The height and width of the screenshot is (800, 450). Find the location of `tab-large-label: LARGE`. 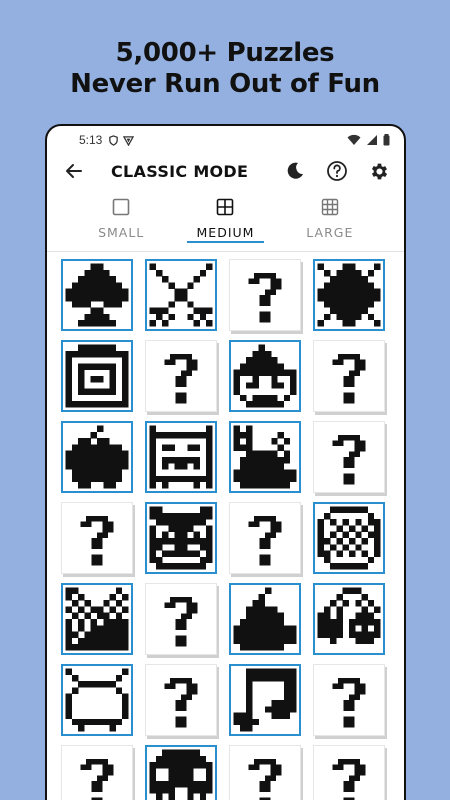

tab-large-label: LARGE is located at coordinates (330, 232).